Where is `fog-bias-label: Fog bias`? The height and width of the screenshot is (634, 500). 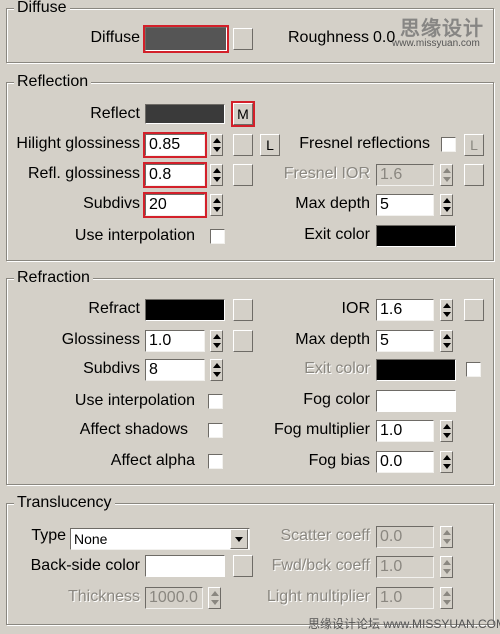
fog-bias-label: Fog bias is located at coordinates (339, 460).